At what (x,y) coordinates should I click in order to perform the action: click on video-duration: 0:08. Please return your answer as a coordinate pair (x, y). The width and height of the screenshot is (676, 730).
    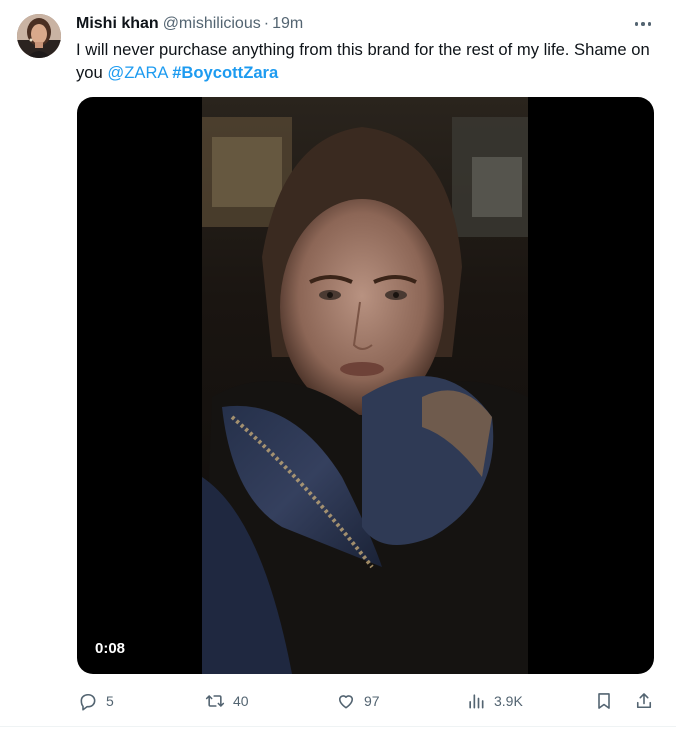
    Looking at the image, I should click on (110, 648).